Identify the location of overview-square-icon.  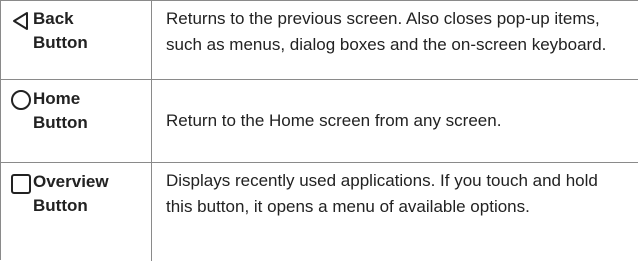
(21, 186).